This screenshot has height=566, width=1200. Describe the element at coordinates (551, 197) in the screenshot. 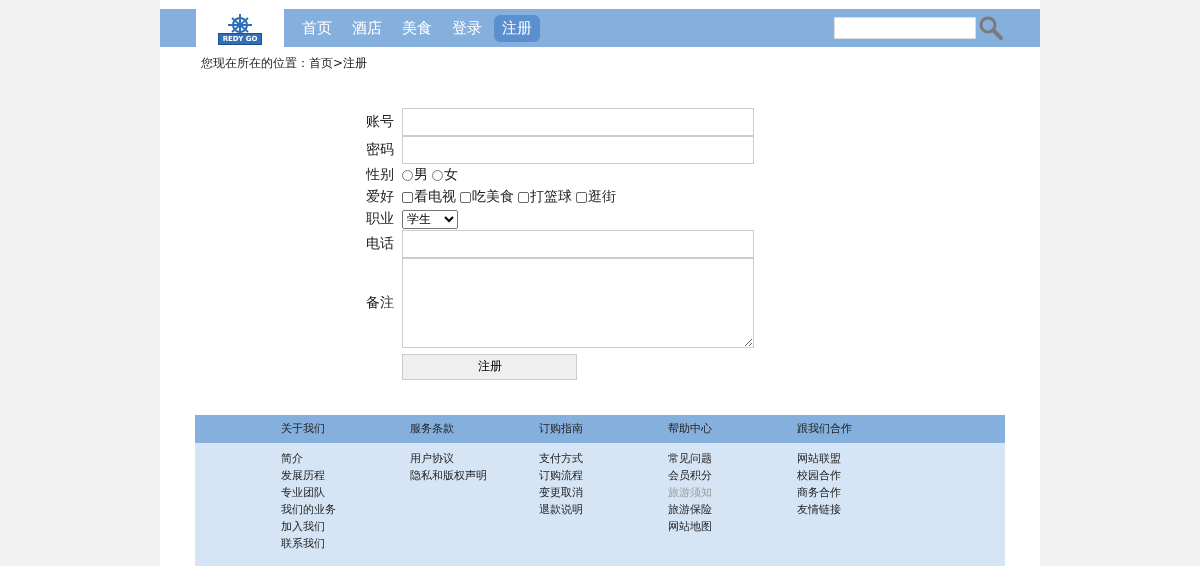

I see `option-label: 打篮球` at that location.